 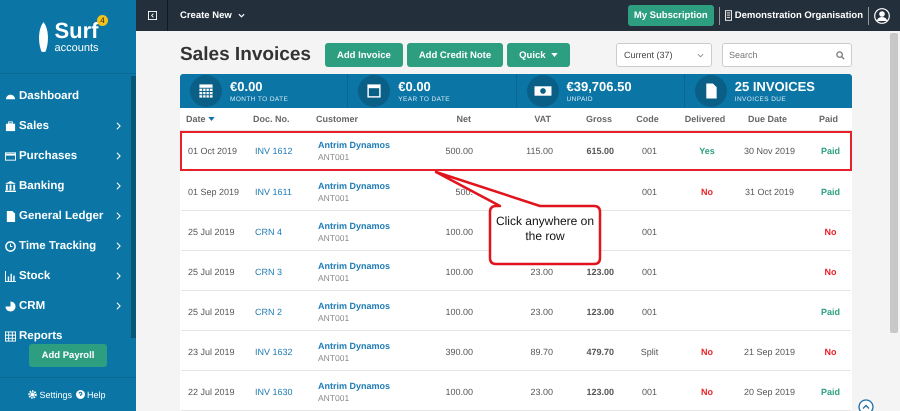 What do you see at coordinates (516, 151) in the screenshot?
I see `highlighted-row: 01 Oct 2019 INV 1612 Antrim Dynamos ANT001 500.00 115.00 615.00 001 Yes 30 Nov 2019 Paid` at bounding box center [516, 151].